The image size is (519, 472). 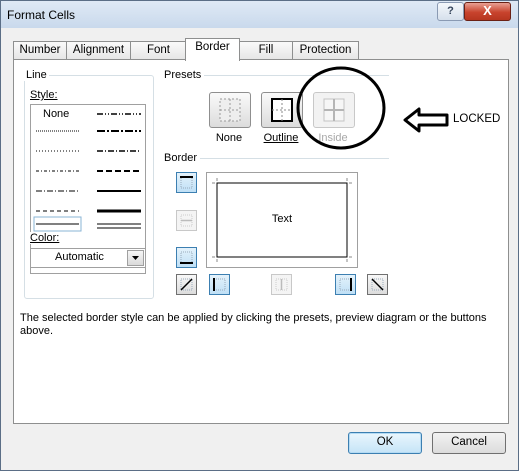 I want to click on preset-none-icon, so click(x=230, y=110).